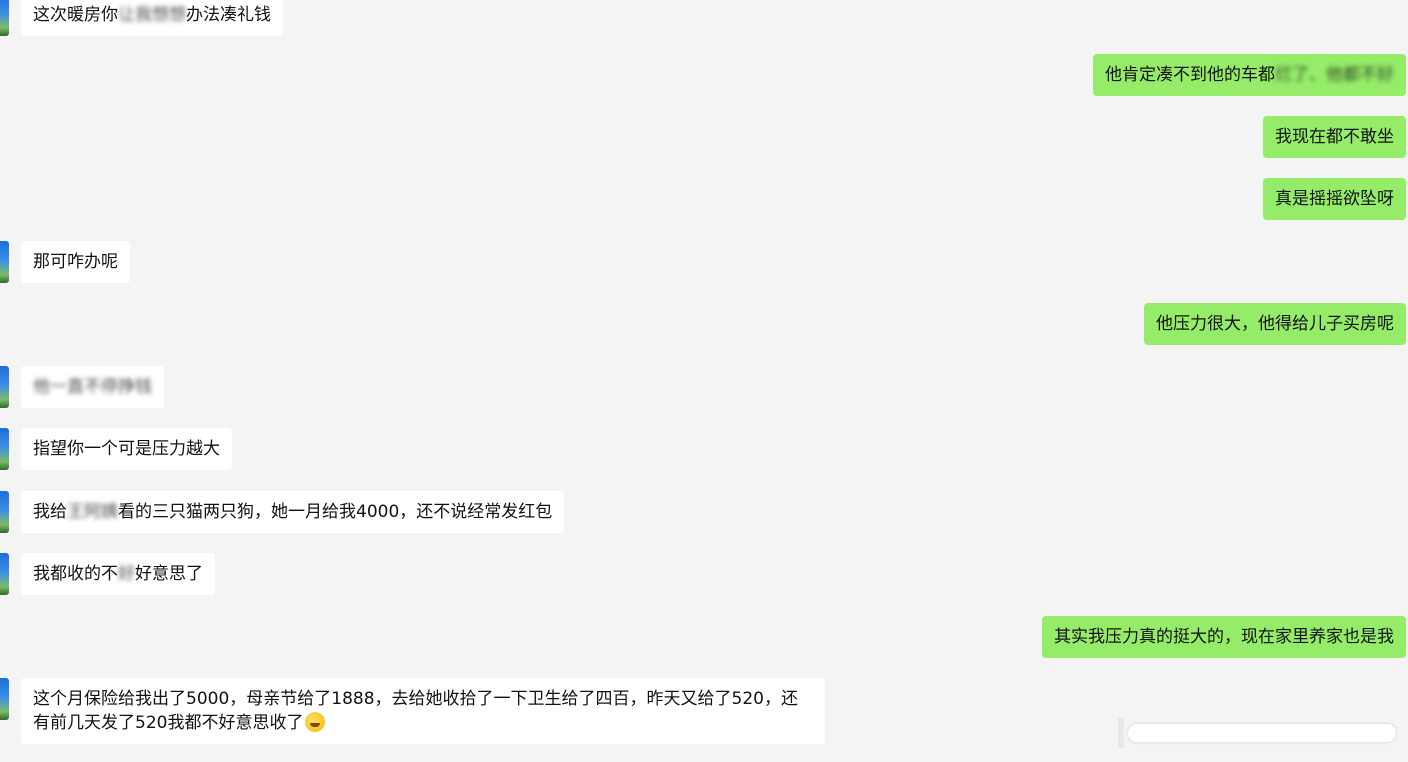 This screenshot has width=1408, height=762. I want to click on message-incoming: 那可咋办呢, so click(65, 262).